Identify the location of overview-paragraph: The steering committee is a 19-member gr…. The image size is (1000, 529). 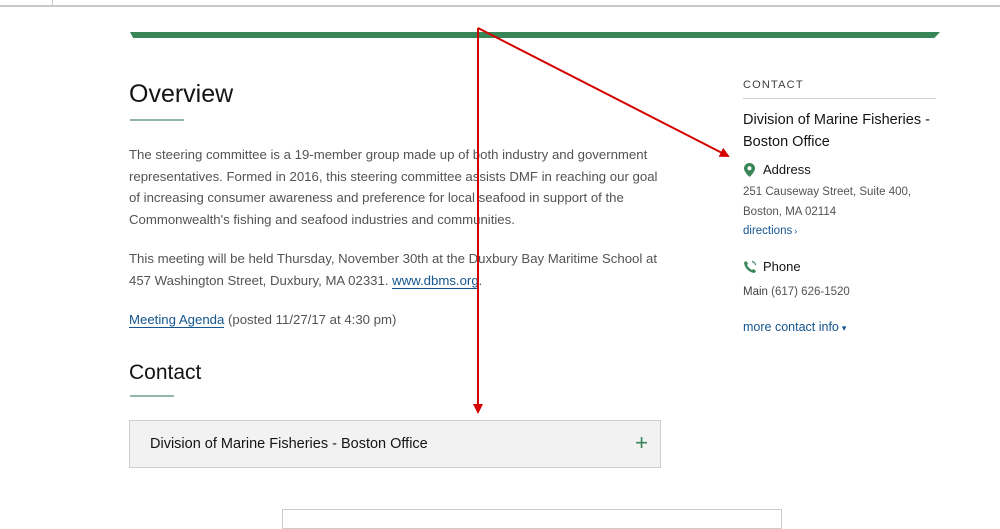
(393, 187).